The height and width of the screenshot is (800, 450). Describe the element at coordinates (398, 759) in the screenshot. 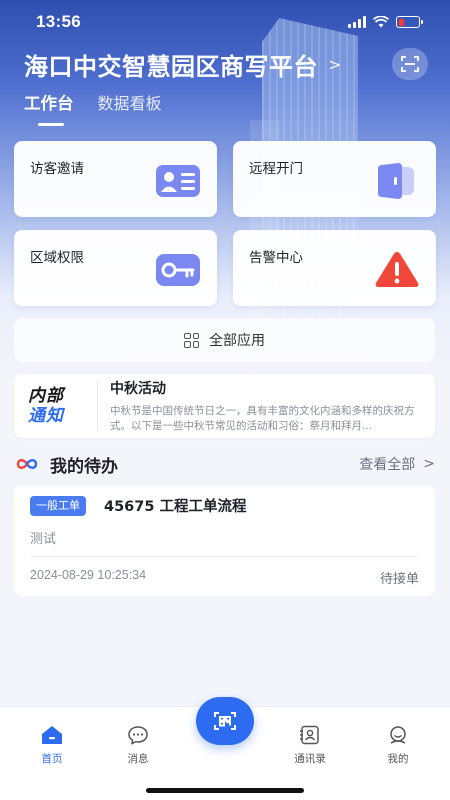

I see `tab-profile-label: 我的` at that location.